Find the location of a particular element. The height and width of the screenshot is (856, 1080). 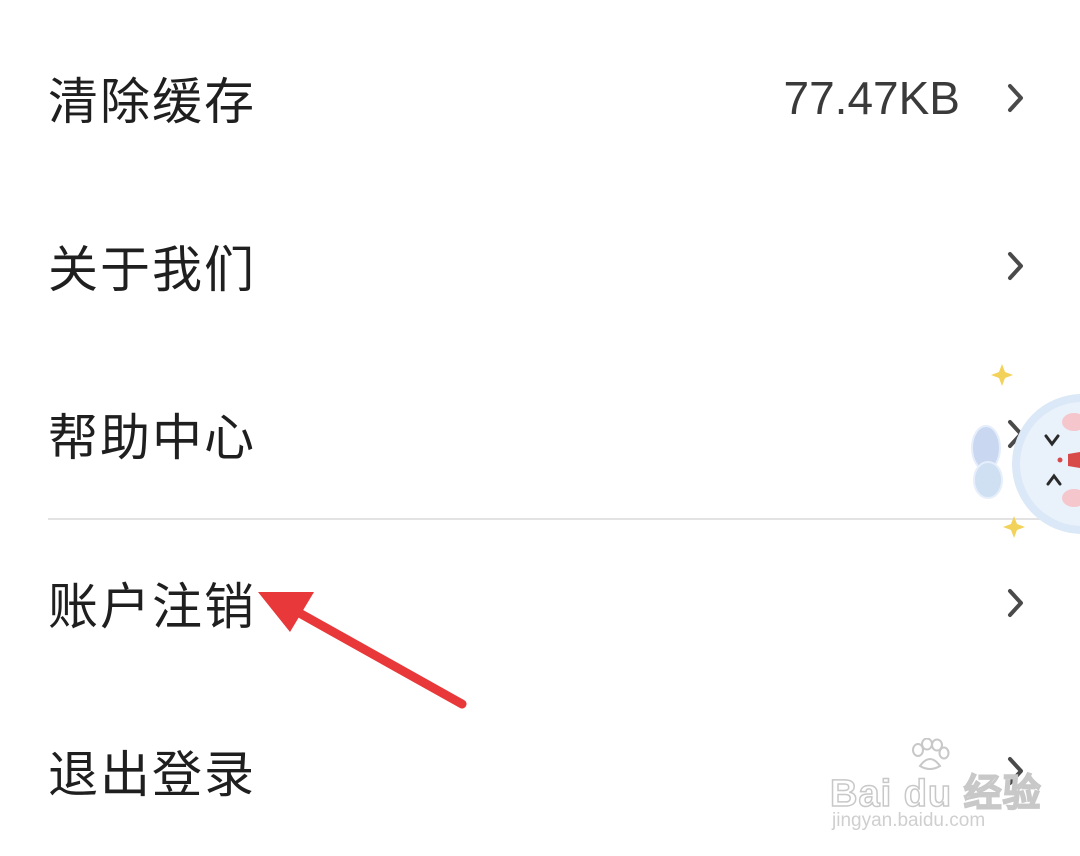

about-us-item: 关于我们 is located at coordinates (540, 266).